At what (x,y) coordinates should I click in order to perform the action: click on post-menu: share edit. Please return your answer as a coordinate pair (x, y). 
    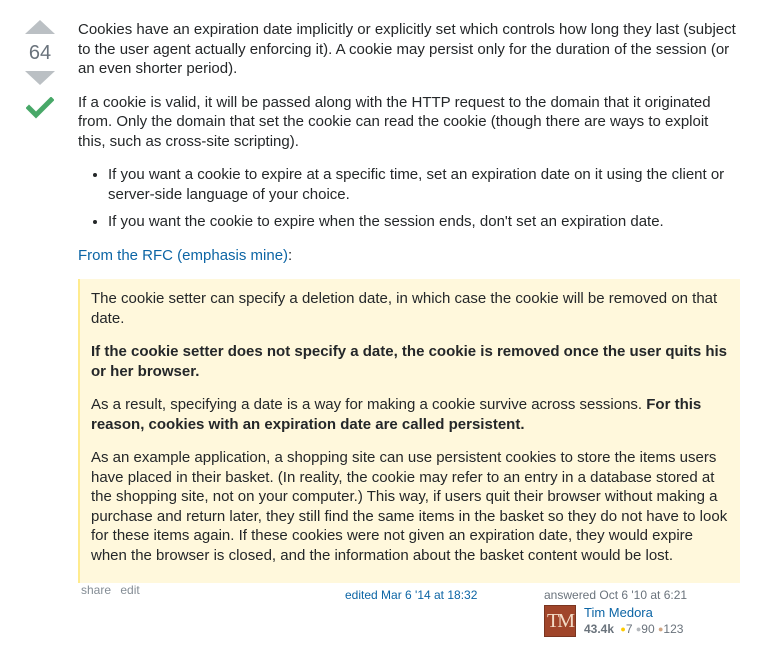
    Looking at the image, I should click on (113, 590).